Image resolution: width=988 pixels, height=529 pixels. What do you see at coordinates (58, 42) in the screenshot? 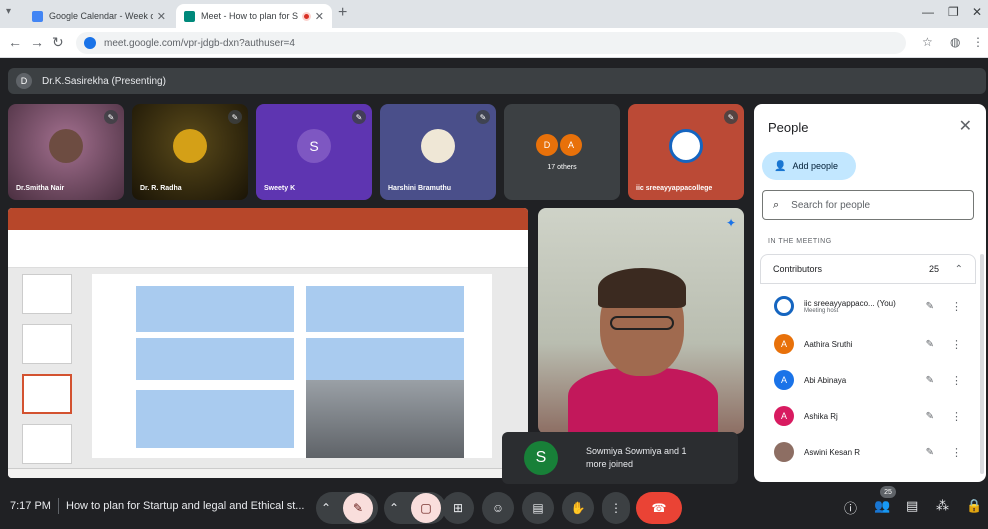
I see `reload-icon: ↻` at bounding box center [58, 42].